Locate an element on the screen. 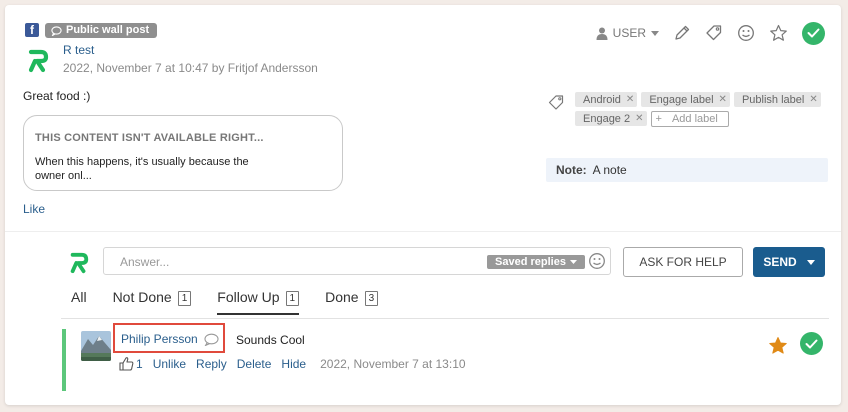 The image size is (848, 412). avatar-image is located at coordinates (96, 346).